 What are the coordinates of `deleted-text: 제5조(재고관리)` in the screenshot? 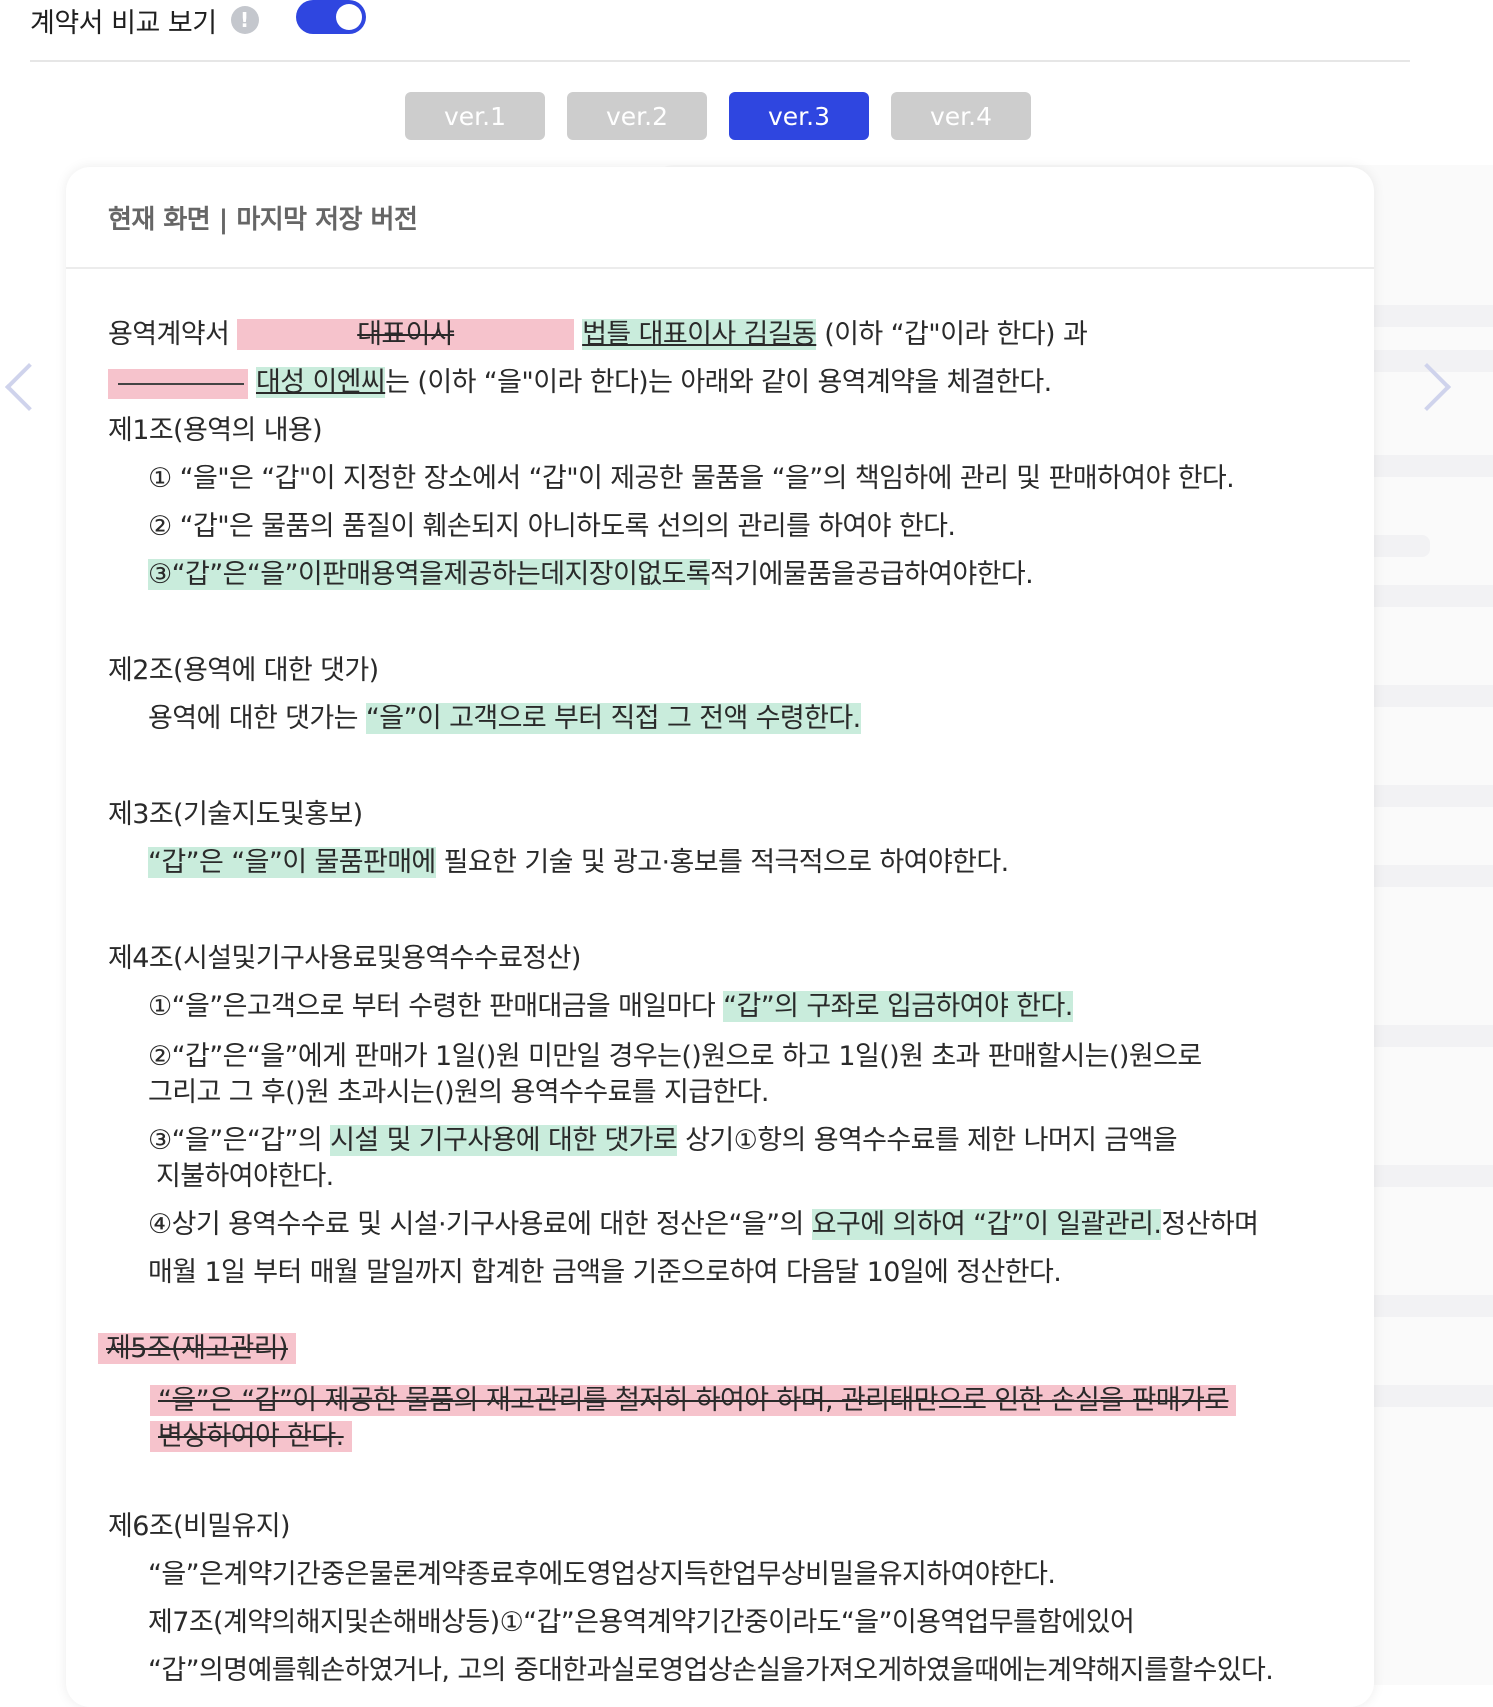 It's located at (197, 1348).